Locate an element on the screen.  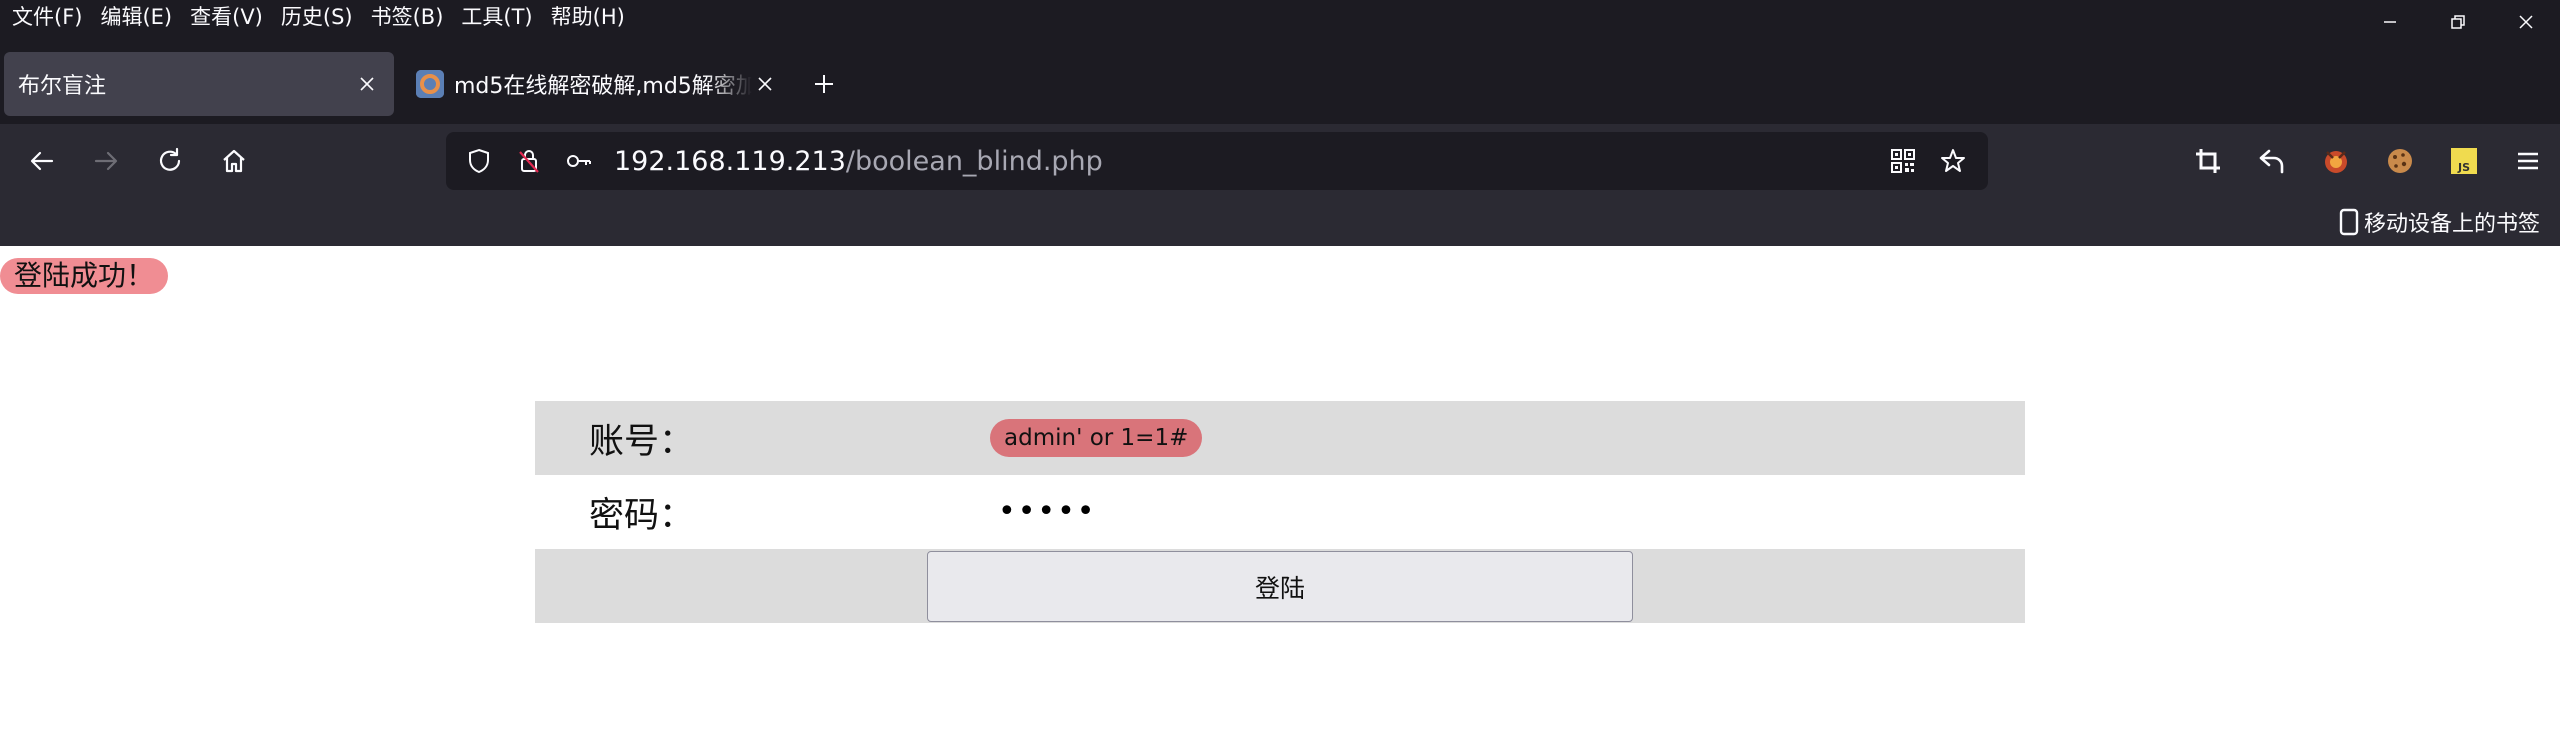
tab-md5: md5在线解密破解,md5解密加密 is located at coordinates (597, 84).